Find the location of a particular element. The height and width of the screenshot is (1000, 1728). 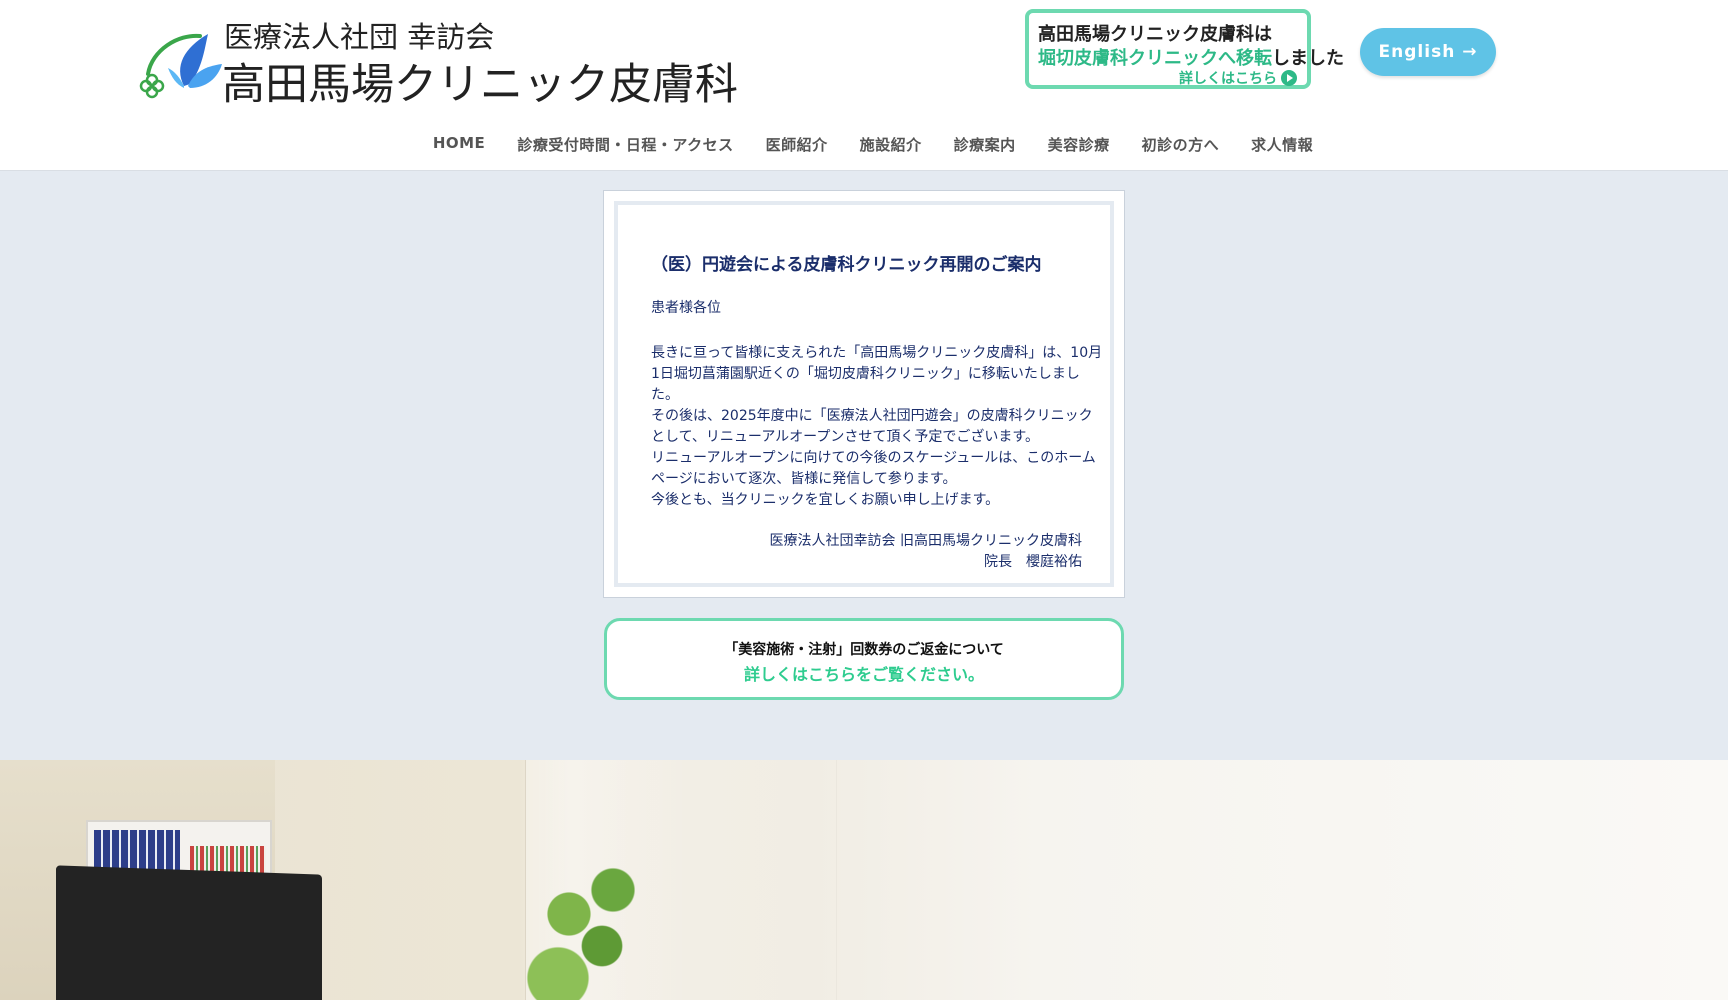

refund-notice-title: 「美容施術・注射」回数券のご返金について is located at coordinates (864, 650).